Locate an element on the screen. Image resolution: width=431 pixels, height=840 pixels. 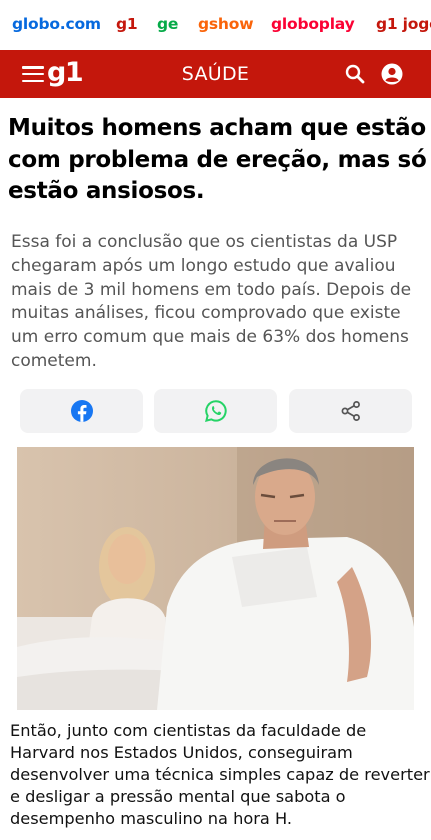
portal-link-gshow: gshow is located at coordinates (226, 24).